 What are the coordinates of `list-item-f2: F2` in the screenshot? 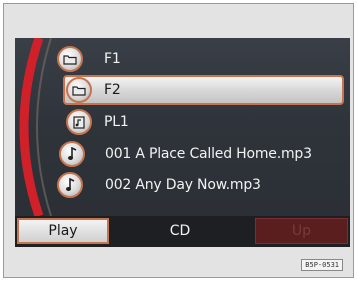 It's located at (203, 90).